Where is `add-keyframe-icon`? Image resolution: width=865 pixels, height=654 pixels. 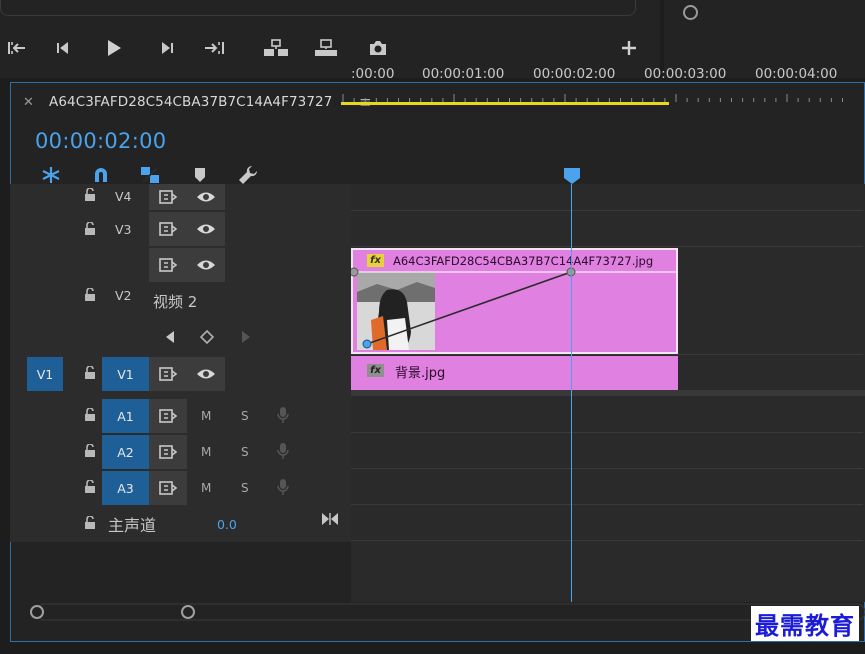 add-keyframe-icon is located at coordinates (207, 337).